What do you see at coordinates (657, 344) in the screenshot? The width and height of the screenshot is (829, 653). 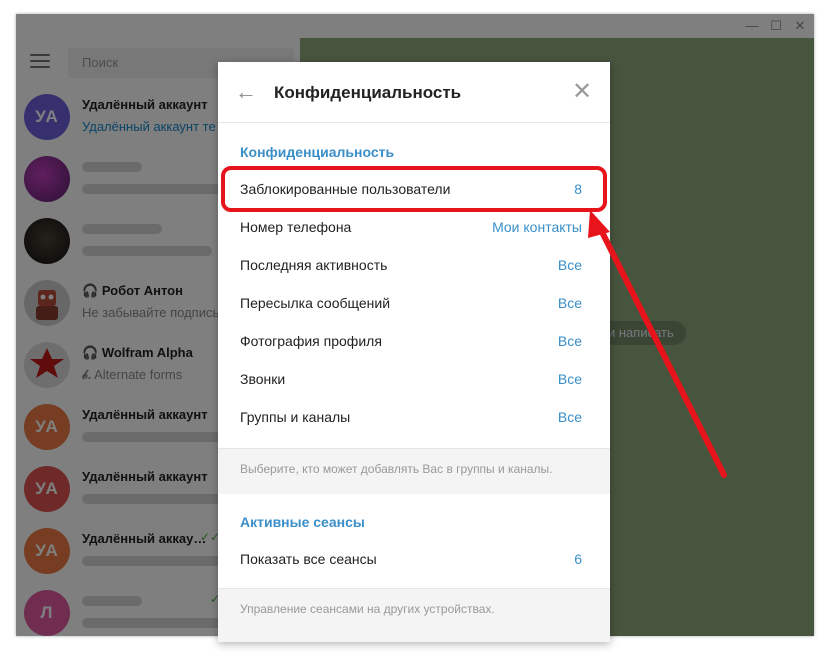 I see `annotation-arrow-icon` at bounding box center [657, 344].